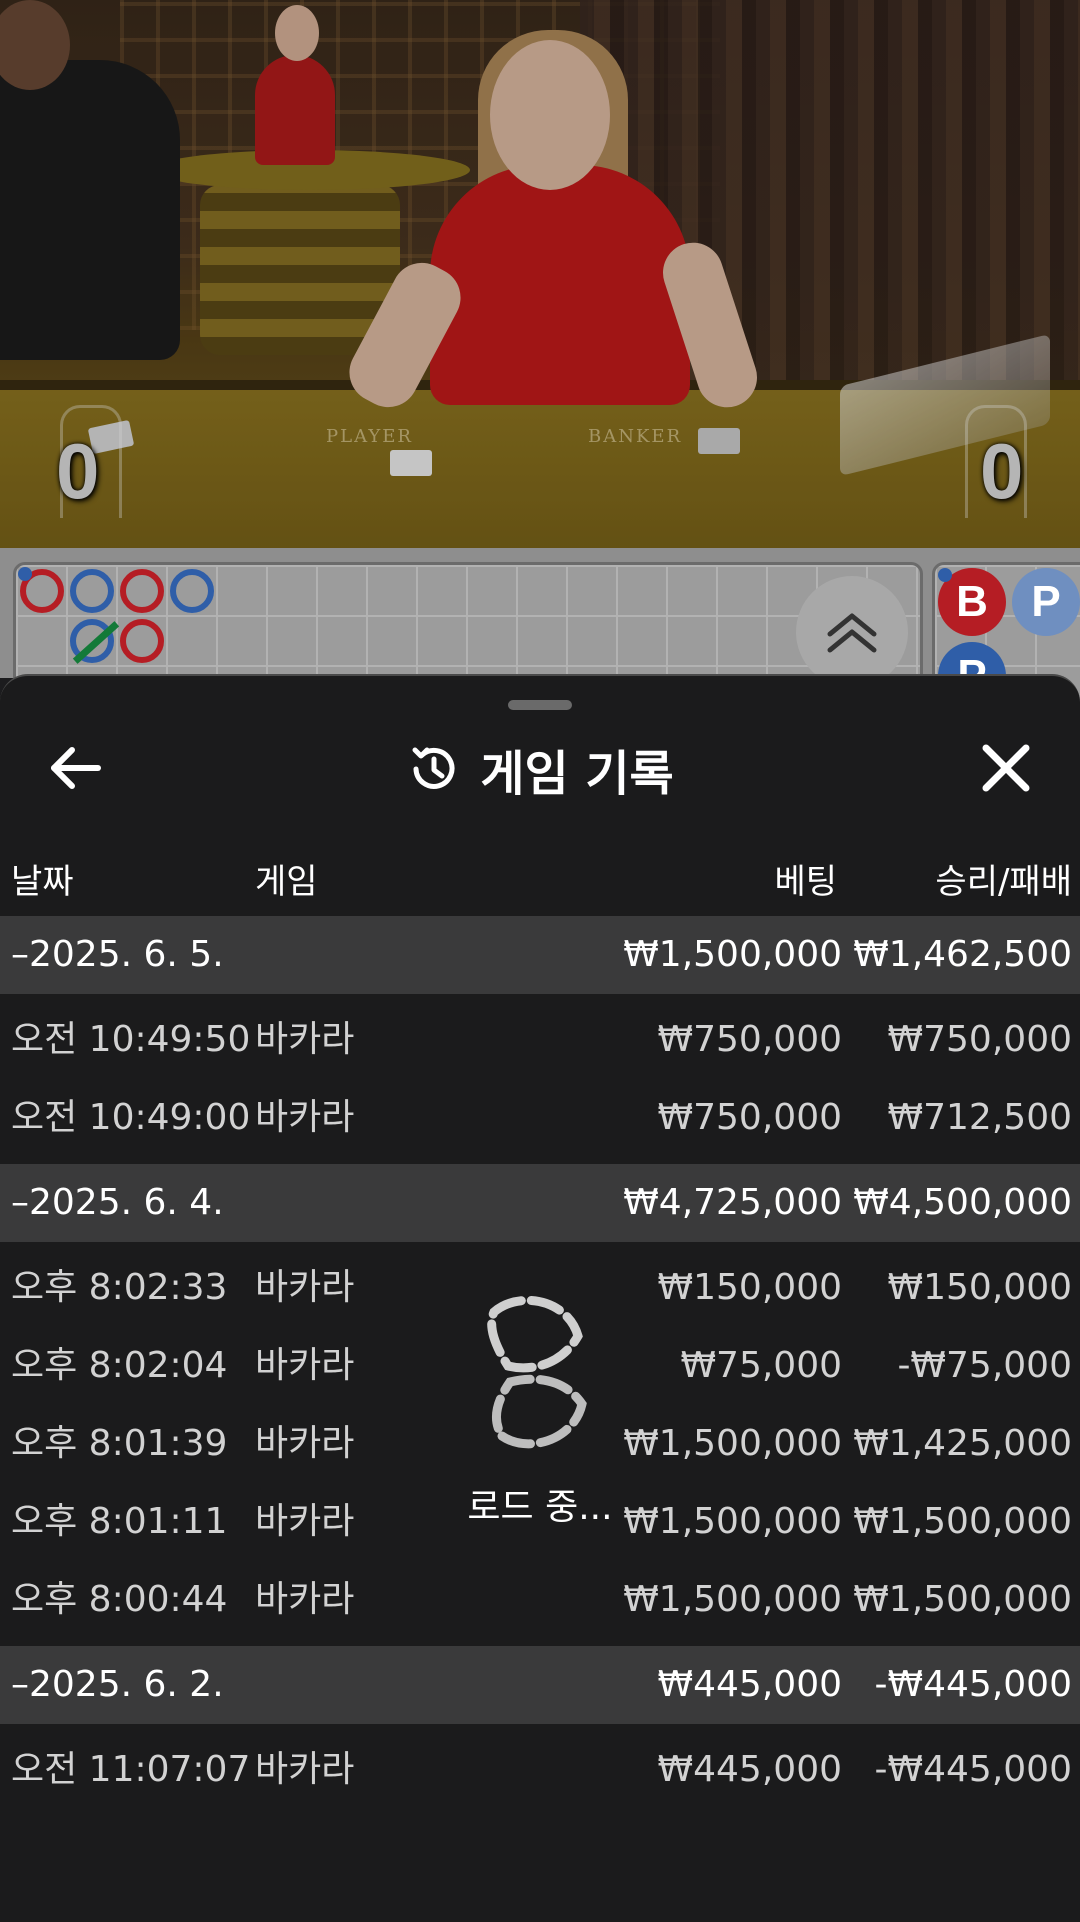 The image size is (1080, 1922). I want to click on group-win-loss-total: -₩445,000, so click(973, 1684).